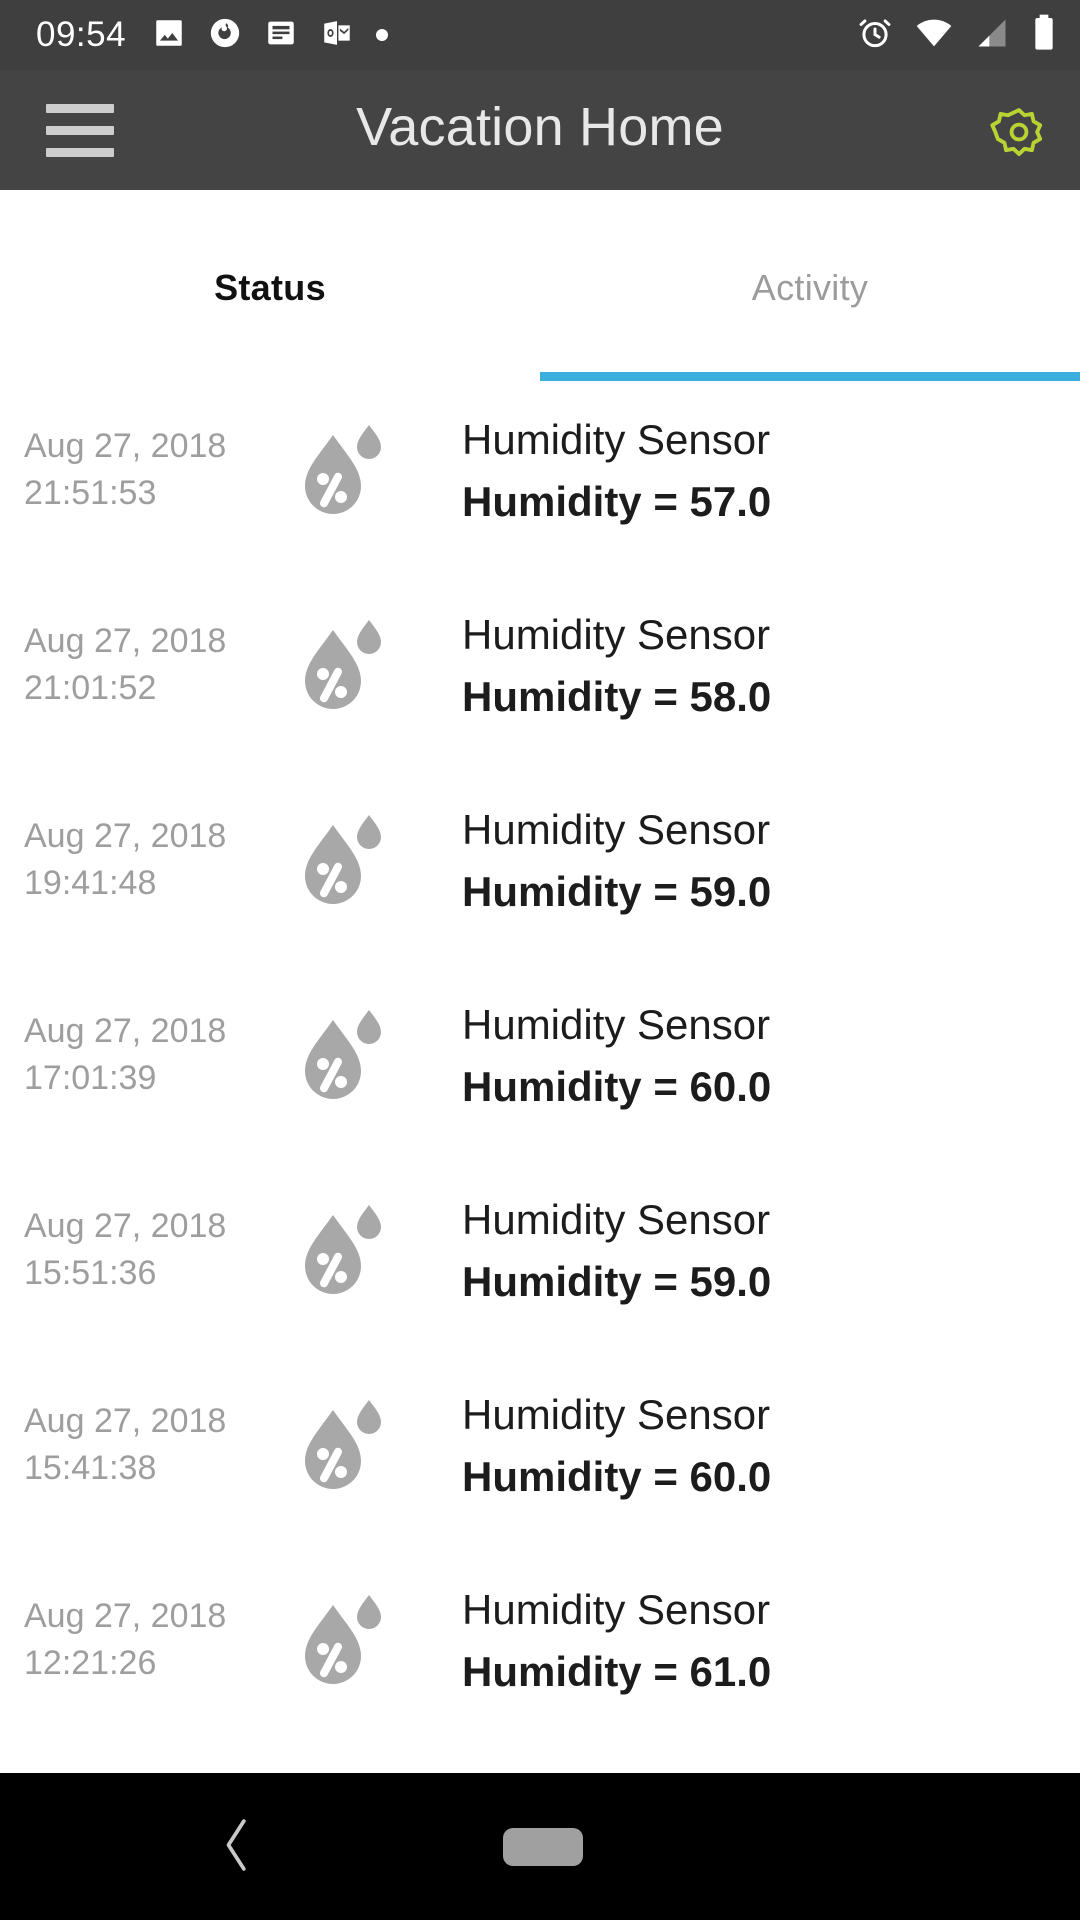  I want to click on row-content: Humidity Sensor Humidity = 57.0, so click(762, 473).